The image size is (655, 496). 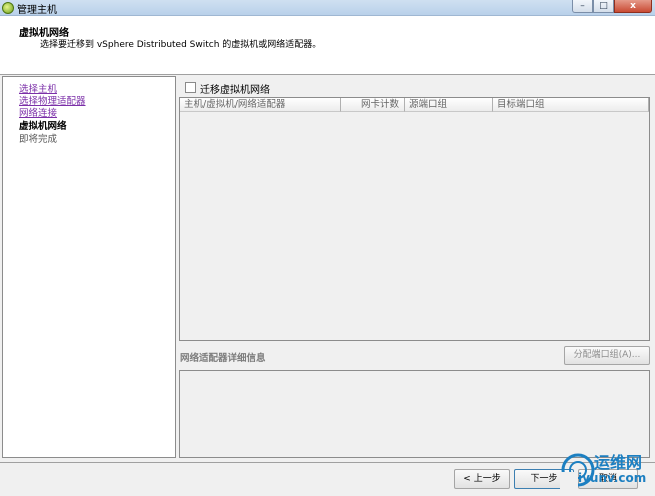 What do you see at coordinates (582, 6) in the screenshot?
I see `minimize-button: –` at bounding box center [582, 6].